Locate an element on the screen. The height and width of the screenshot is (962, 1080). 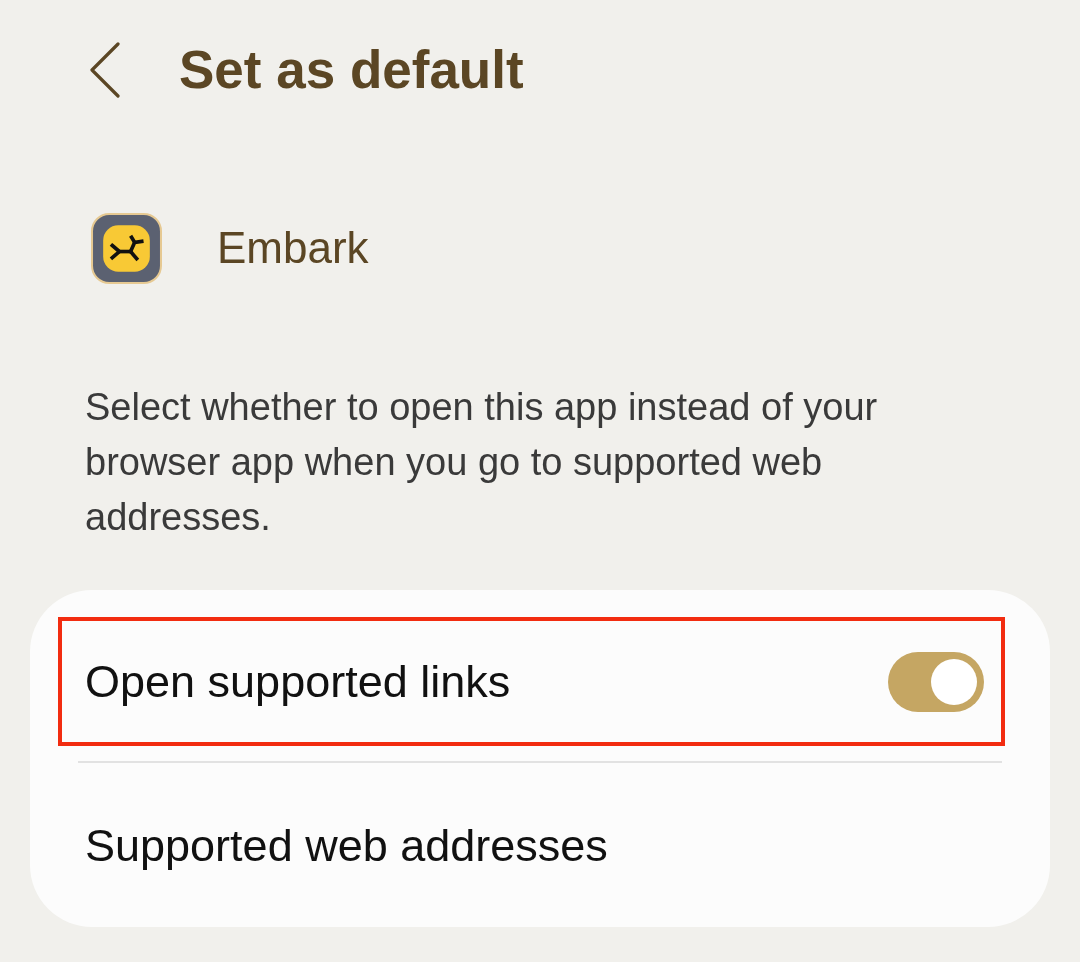
page-title: Set as default is located at coordinates (351, 70).